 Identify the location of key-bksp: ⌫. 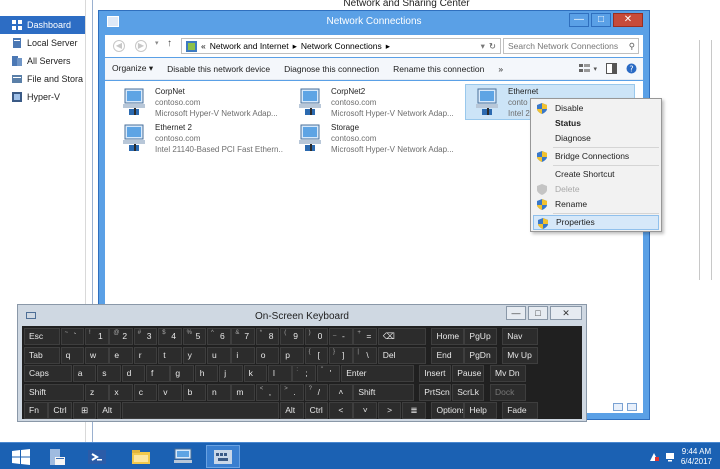
(401, 336).